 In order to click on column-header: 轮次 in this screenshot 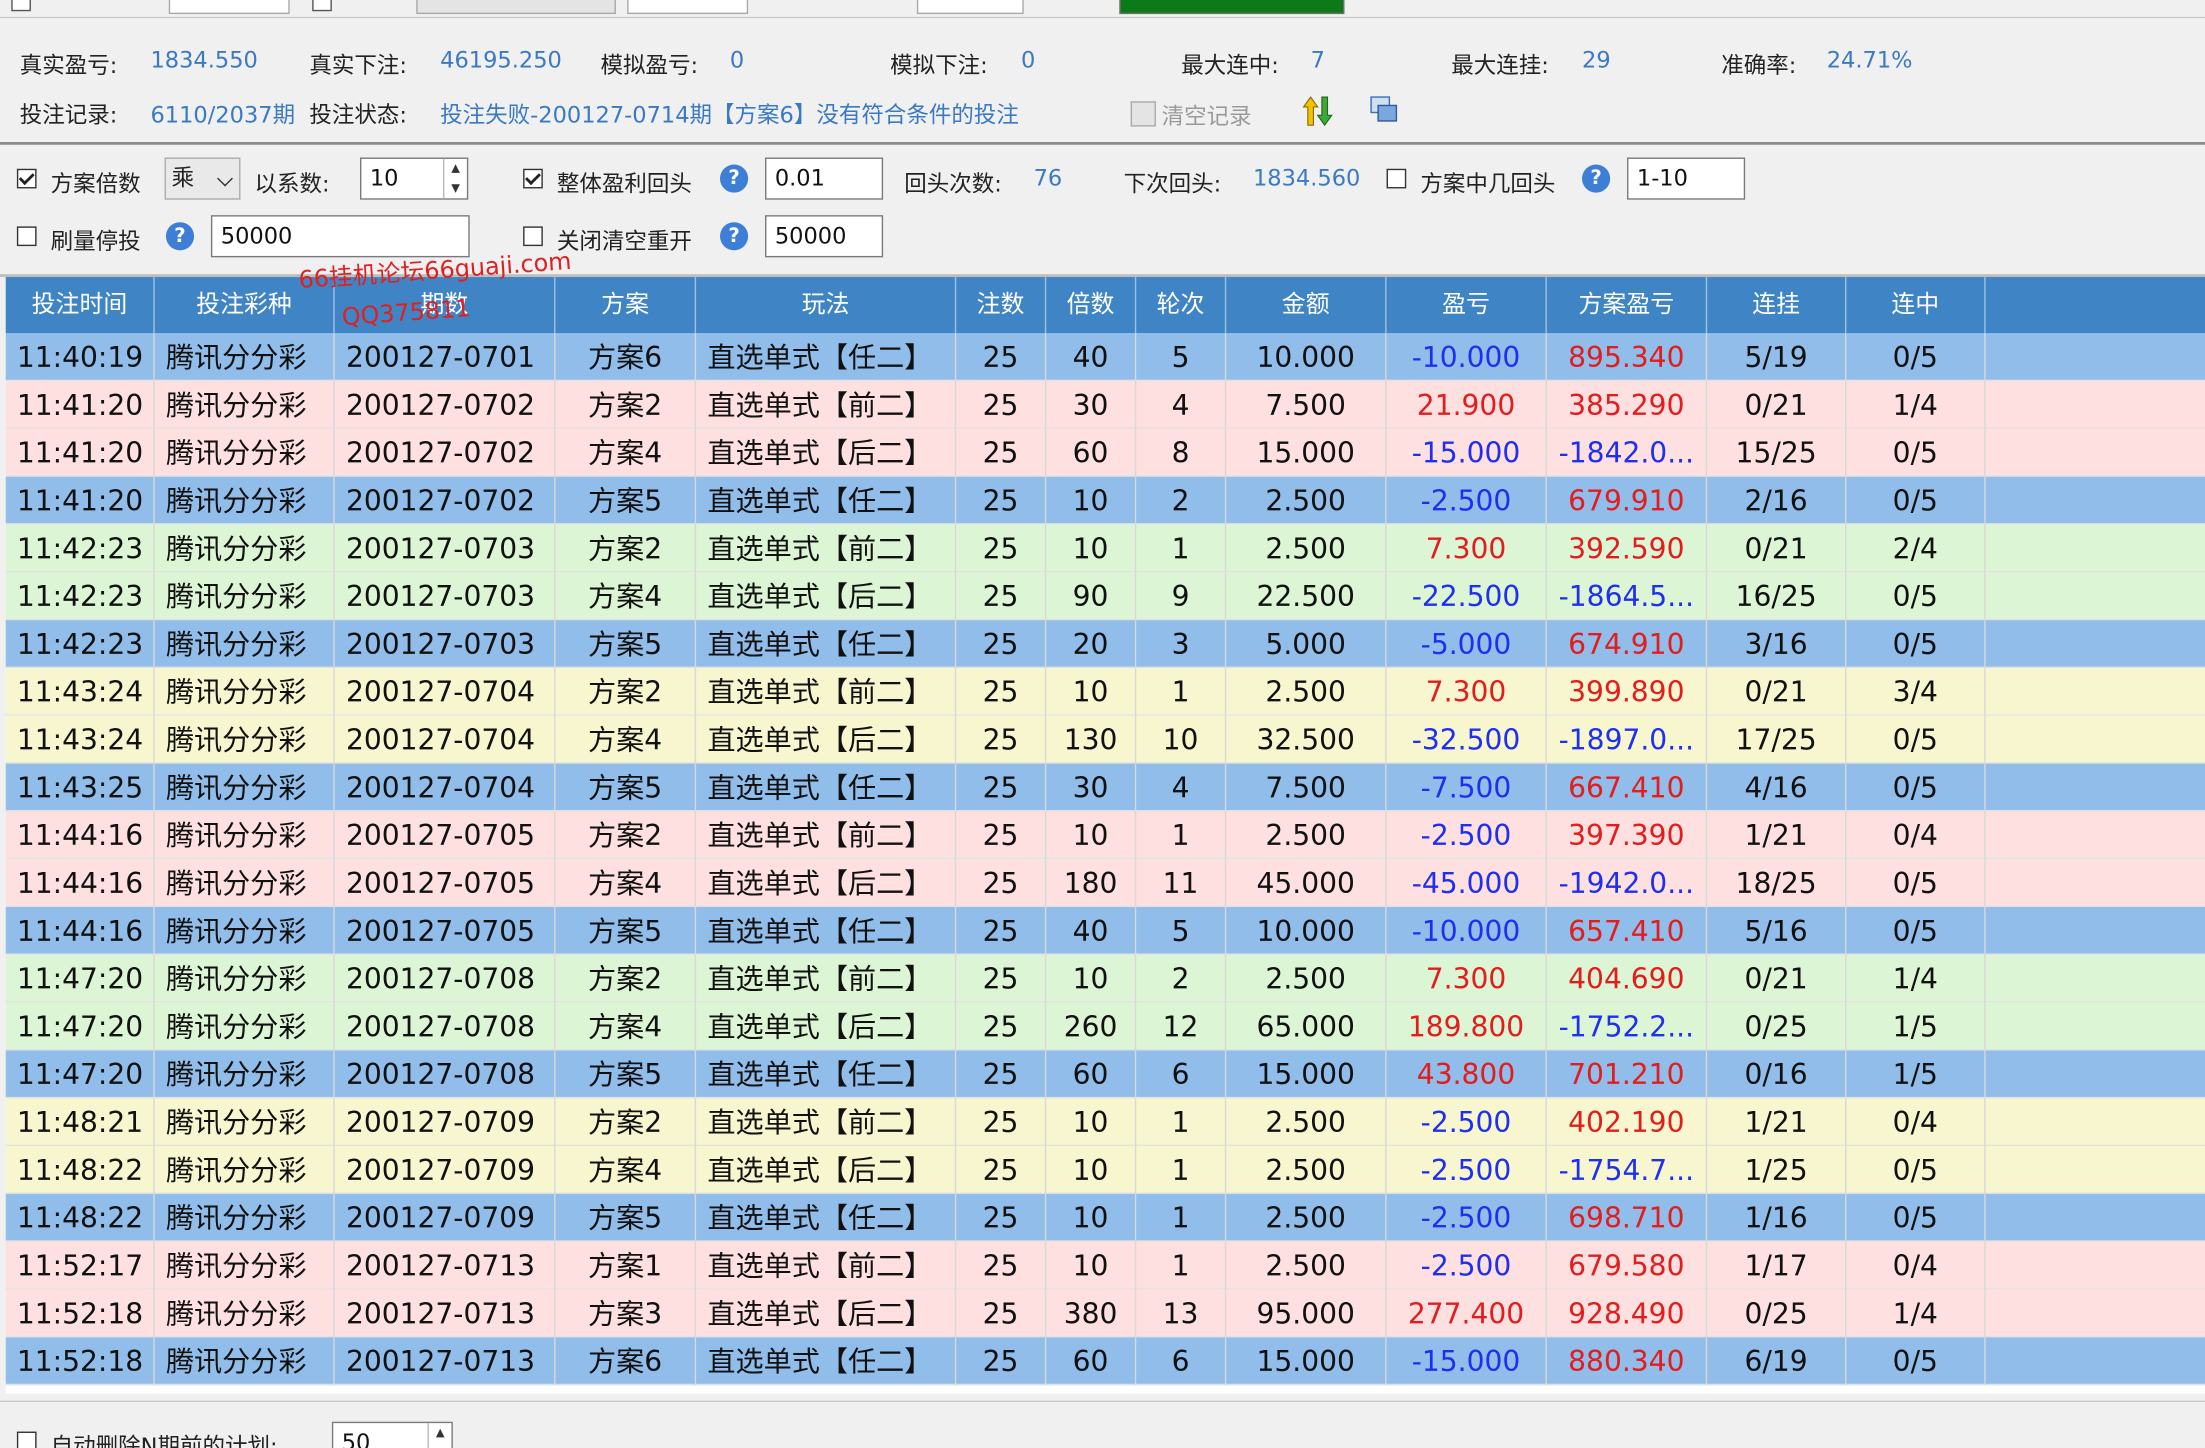, I will do `click(1181, 305)`.